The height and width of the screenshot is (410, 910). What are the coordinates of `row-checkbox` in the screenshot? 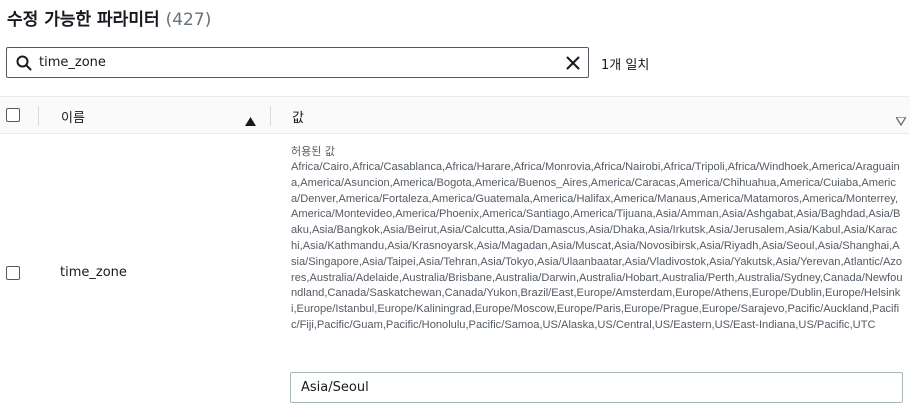 It's located at (13, 273).